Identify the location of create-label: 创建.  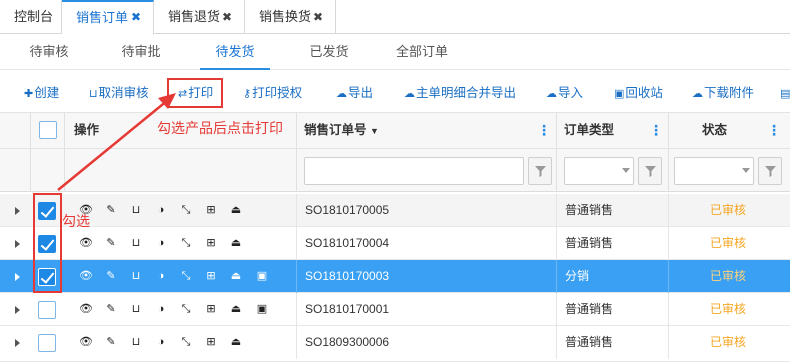
(47, 93).